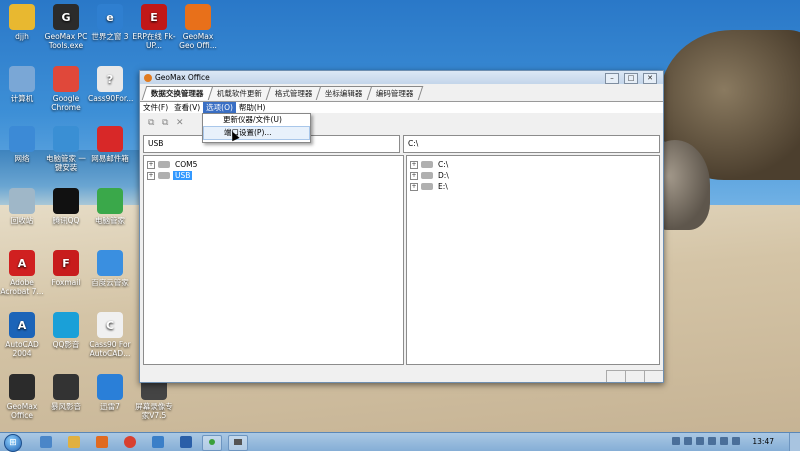 The image size is (800, 452). Describe the element at coordinates (252, 107) in the screenshot. I see `menu-help: 帮助(H)` at that location.